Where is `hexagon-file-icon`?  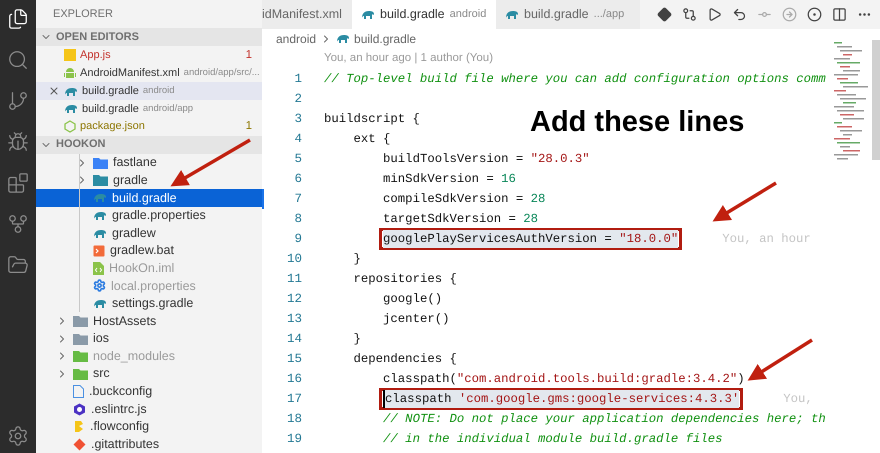 hexagon-file-icon is located at coordinates (70, 127).